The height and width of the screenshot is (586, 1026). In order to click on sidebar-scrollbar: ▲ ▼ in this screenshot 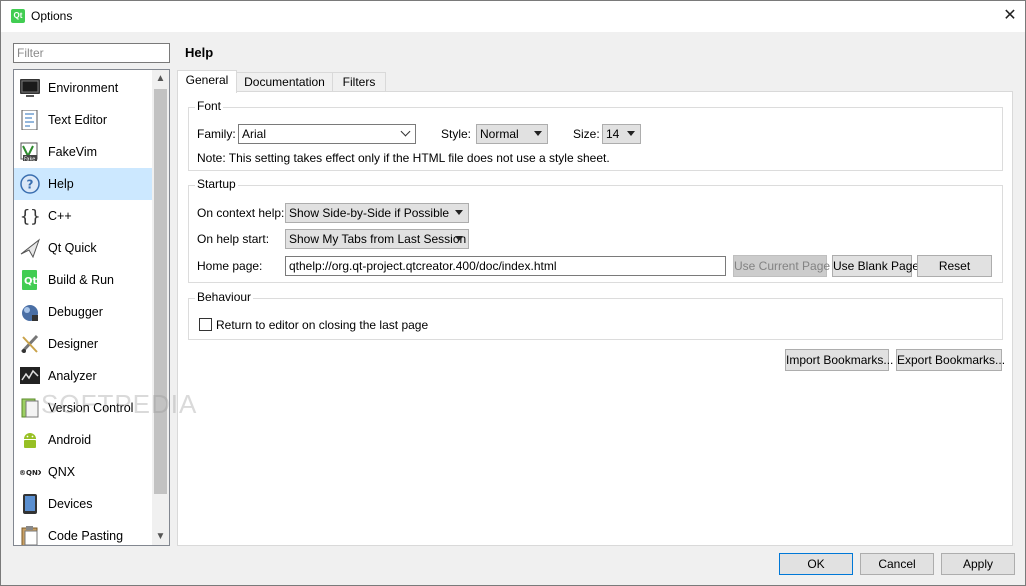, I will do `click(160, 307)`.